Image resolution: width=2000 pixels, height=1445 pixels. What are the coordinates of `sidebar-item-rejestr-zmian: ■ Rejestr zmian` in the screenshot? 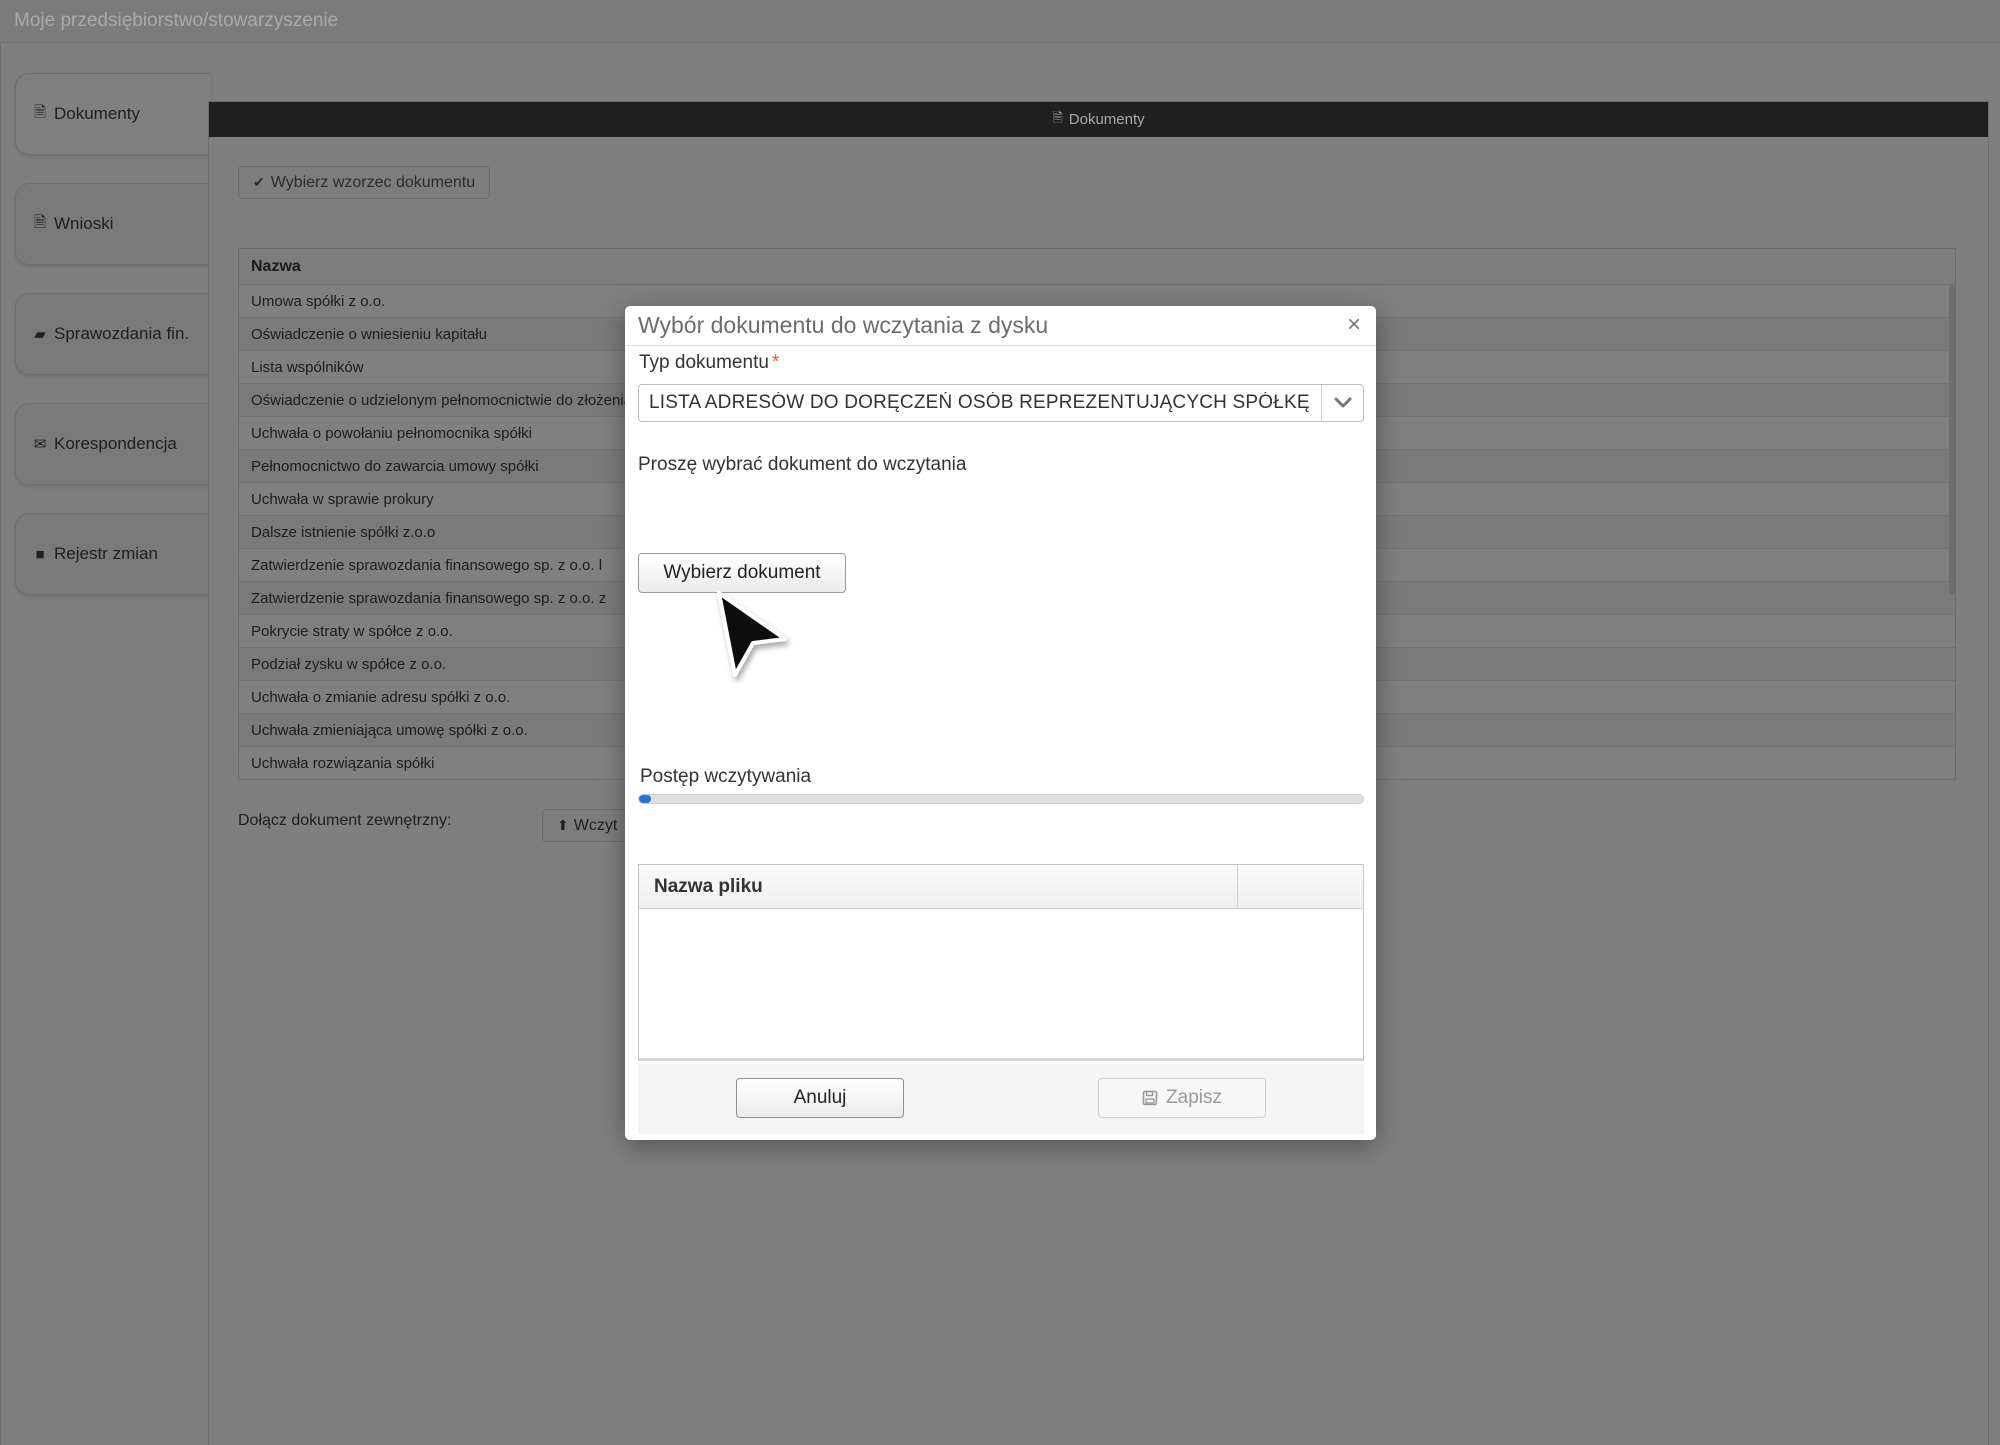 It's located at (113, 554).